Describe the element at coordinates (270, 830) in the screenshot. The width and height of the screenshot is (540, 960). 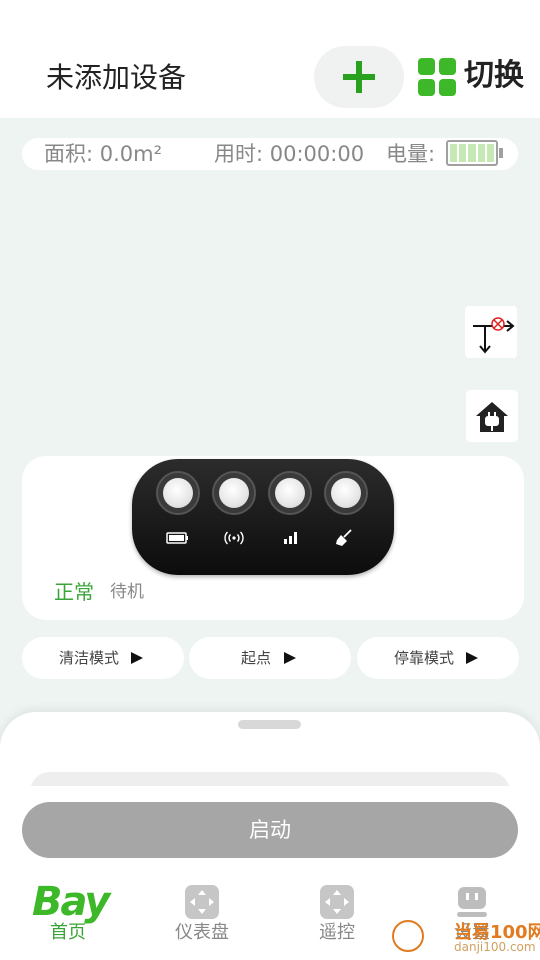
I see `start-button: 启动` at that location.